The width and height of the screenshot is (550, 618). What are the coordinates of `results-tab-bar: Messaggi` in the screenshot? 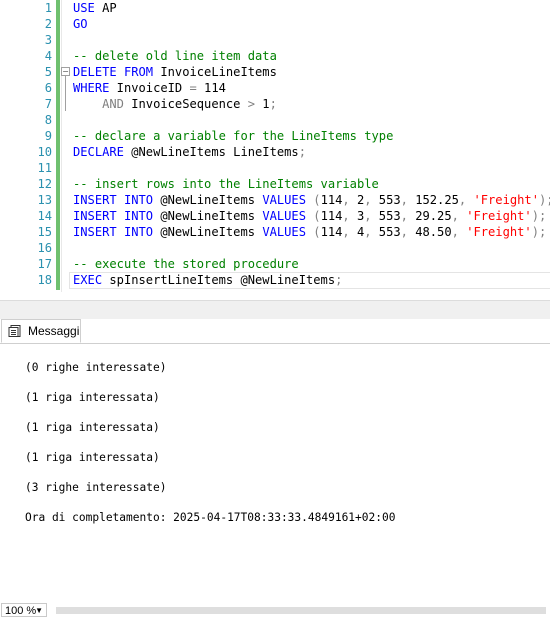 It's located at (275, 331).